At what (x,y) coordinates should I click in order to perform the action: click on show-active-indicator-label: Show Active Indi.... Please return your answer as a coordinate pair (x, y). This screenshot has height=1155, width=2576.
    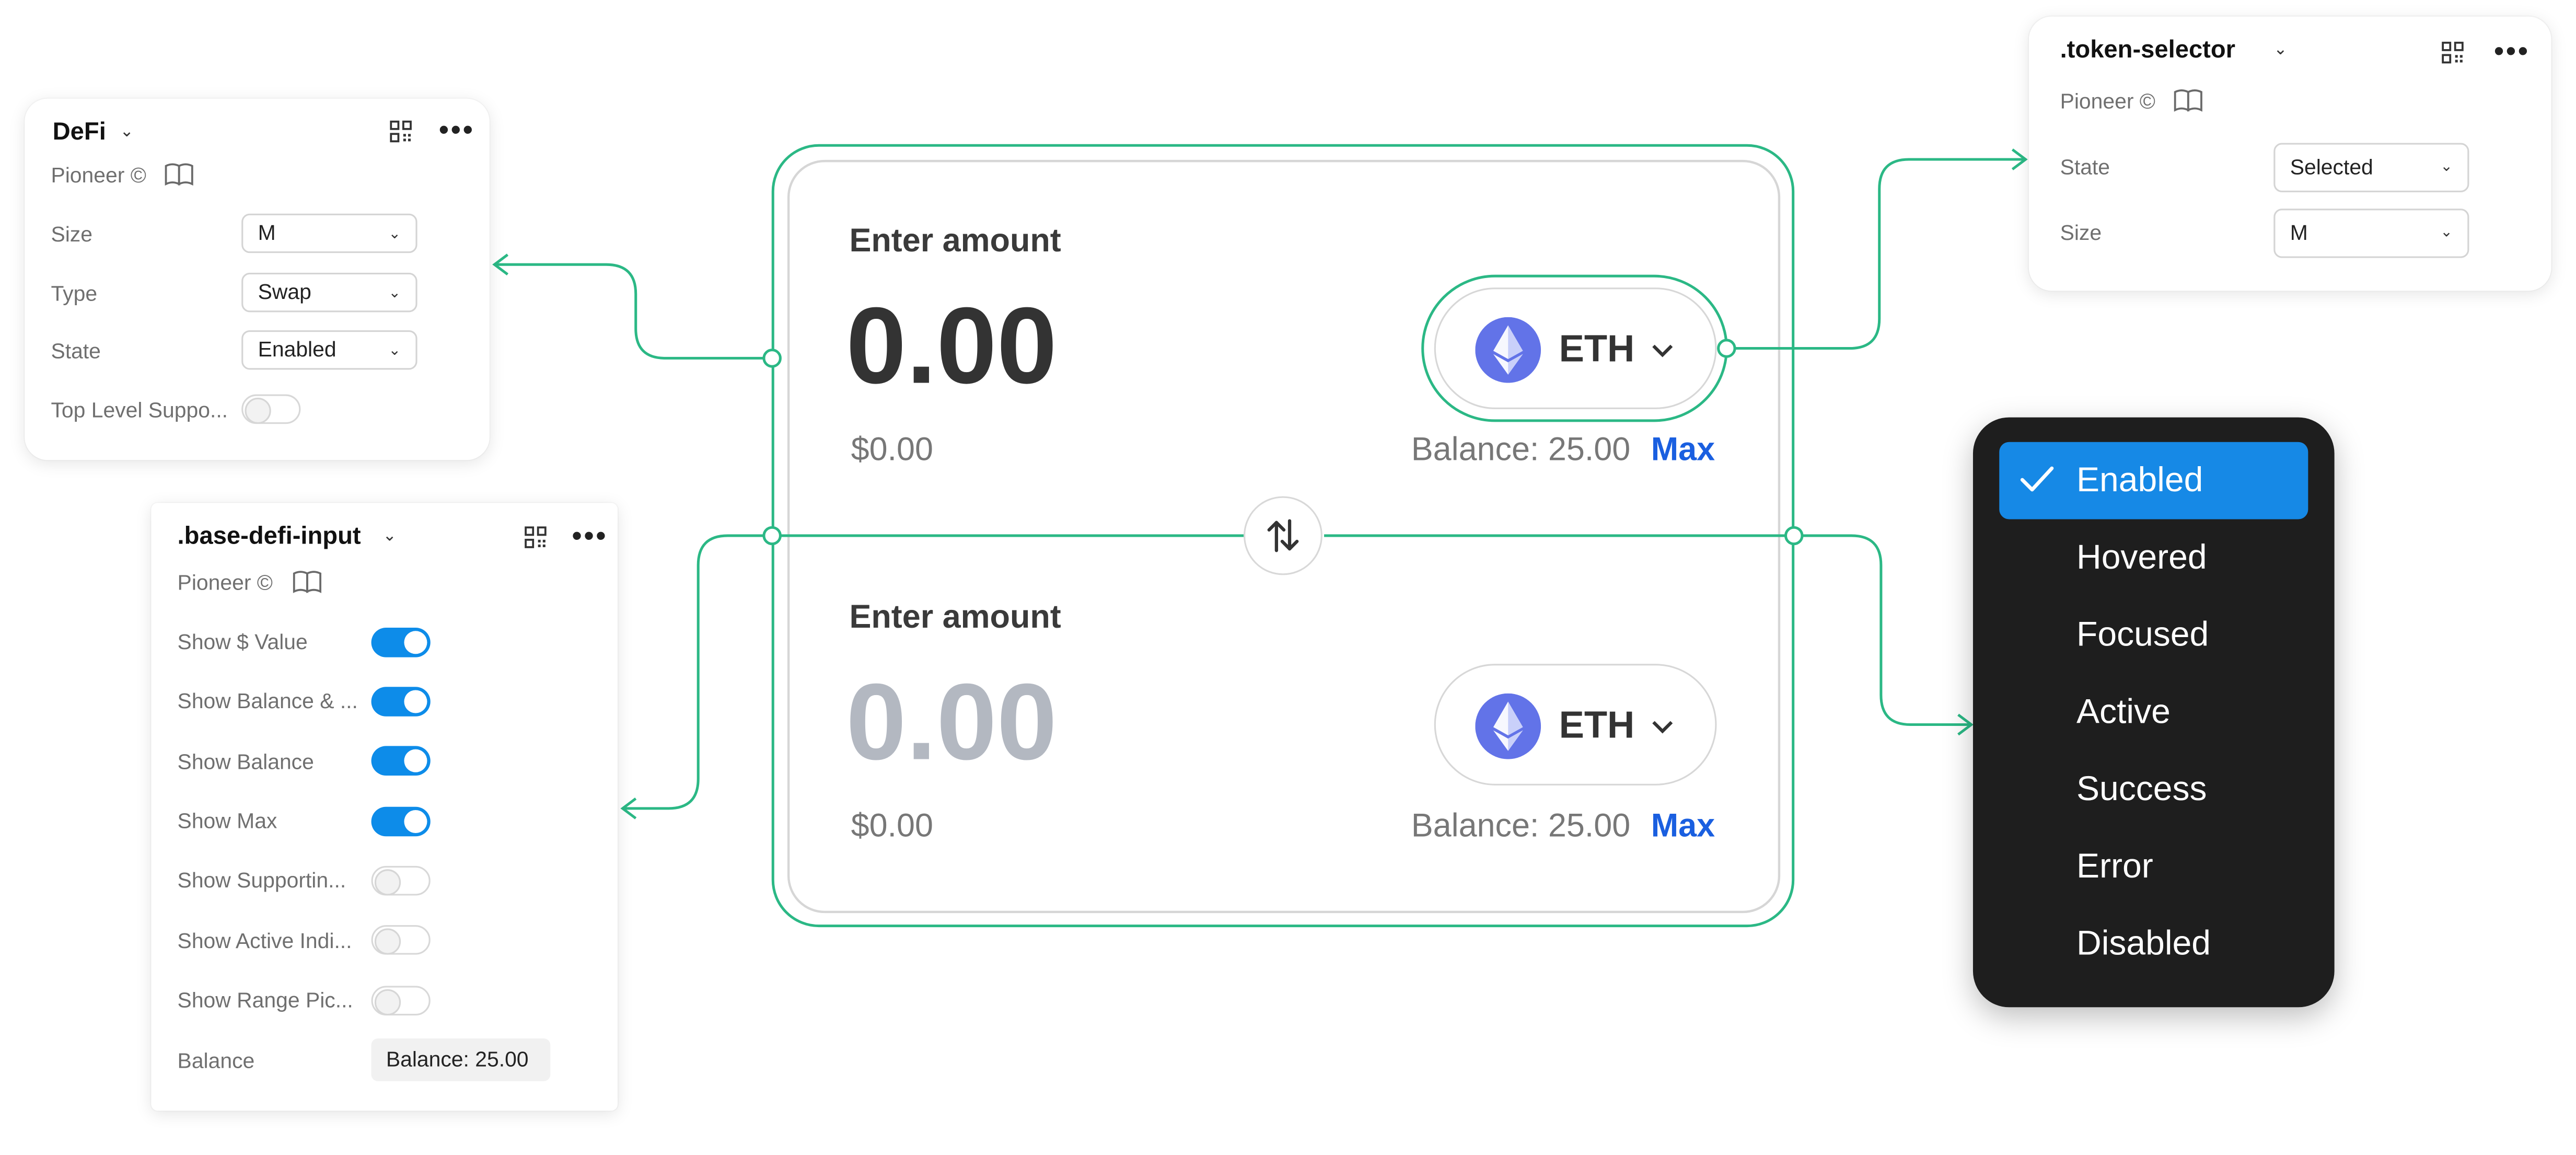
    Looking at the image, I should click on (264, 941).